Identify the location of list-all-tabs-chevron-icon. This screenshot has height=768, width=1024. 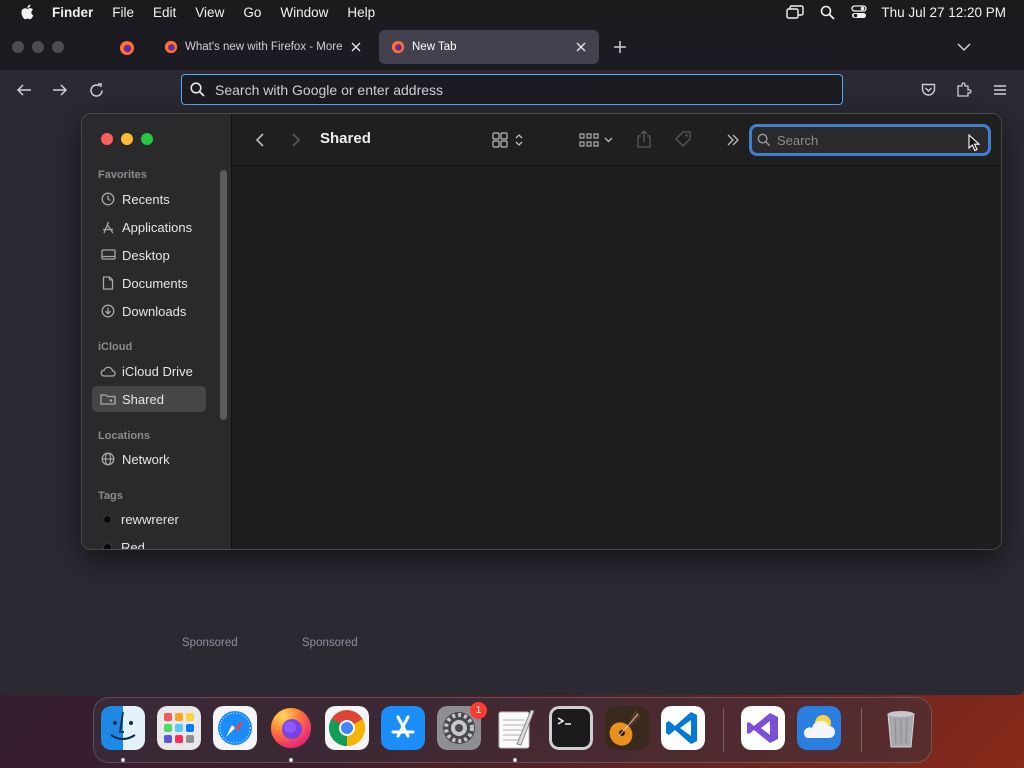
(964, 47).